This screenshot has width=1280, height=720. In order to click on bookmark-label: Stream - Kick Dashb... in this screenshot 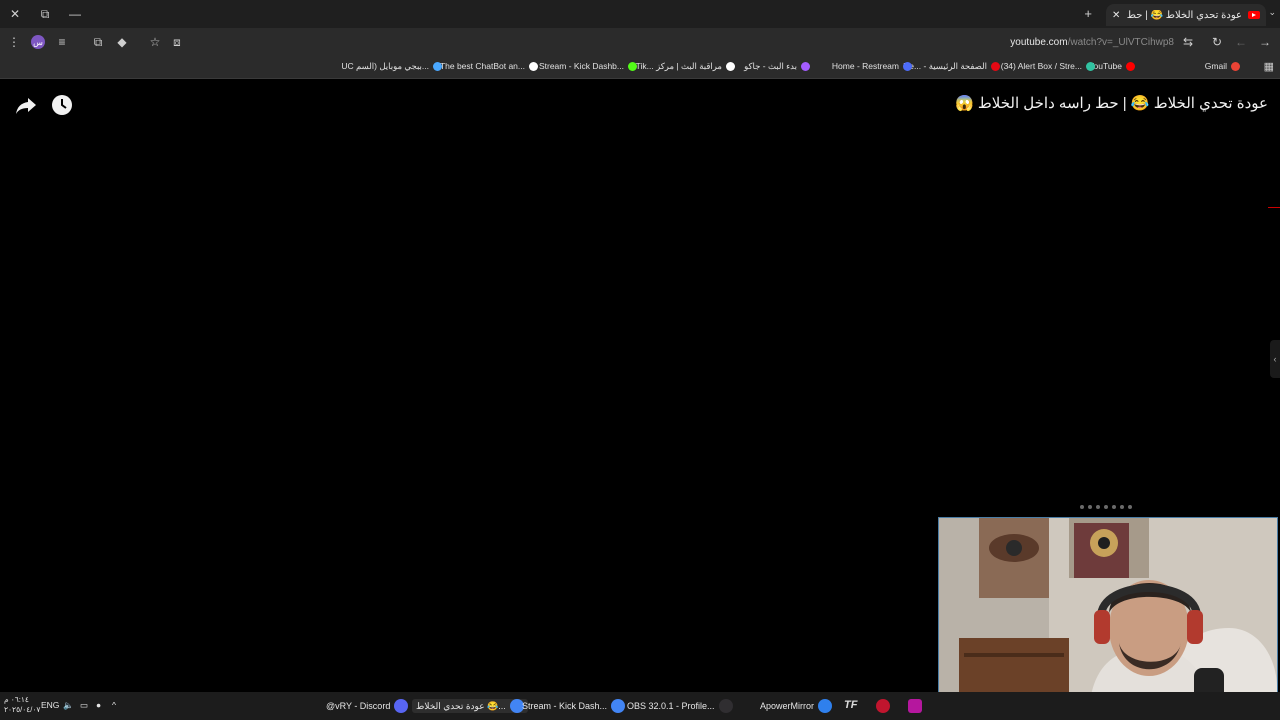, I will do `click(581, 66)`.